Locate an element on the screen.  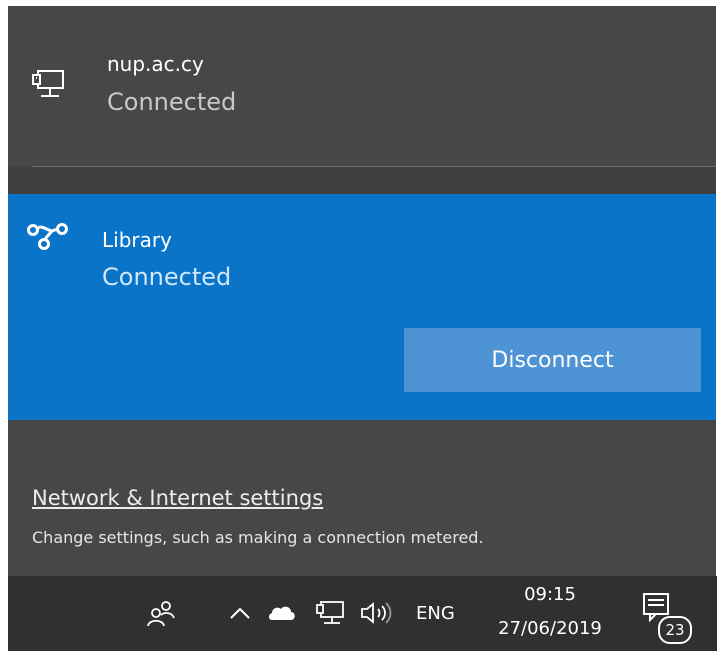
network-name: nup.ac.cy is located at coordinates (155, 64).